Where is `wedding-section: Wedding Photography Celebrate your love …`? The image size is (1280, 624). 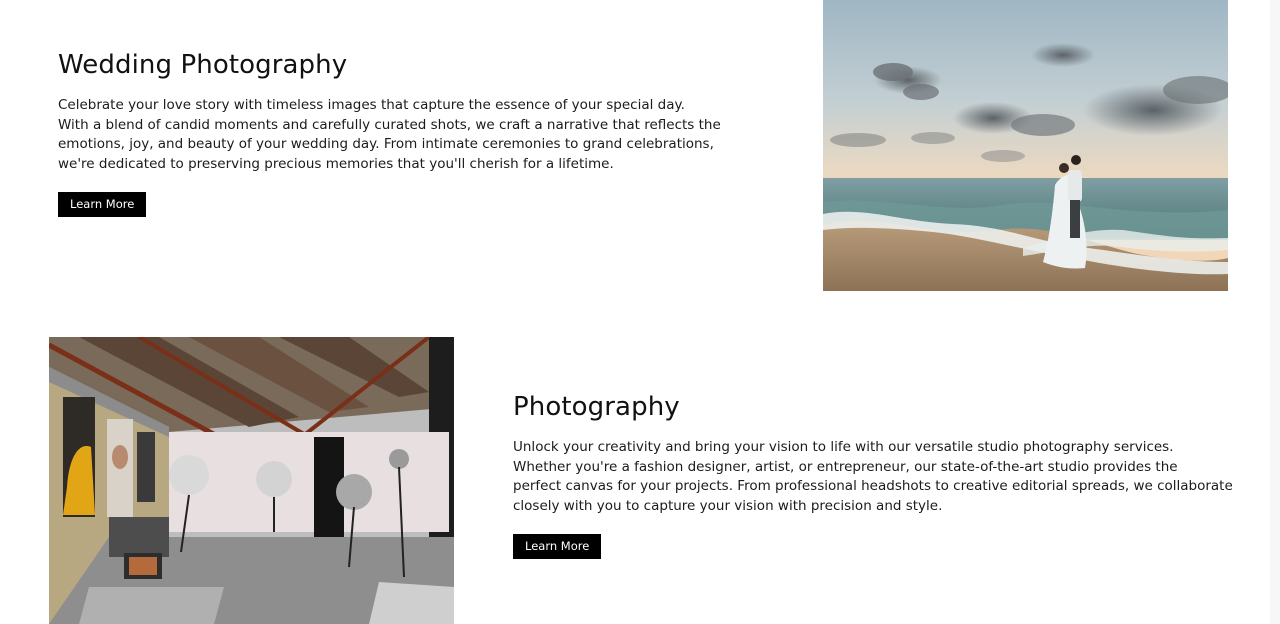
wedding-section: Wedding Photography Celebrate your love … is located at coordinates (389, 134).